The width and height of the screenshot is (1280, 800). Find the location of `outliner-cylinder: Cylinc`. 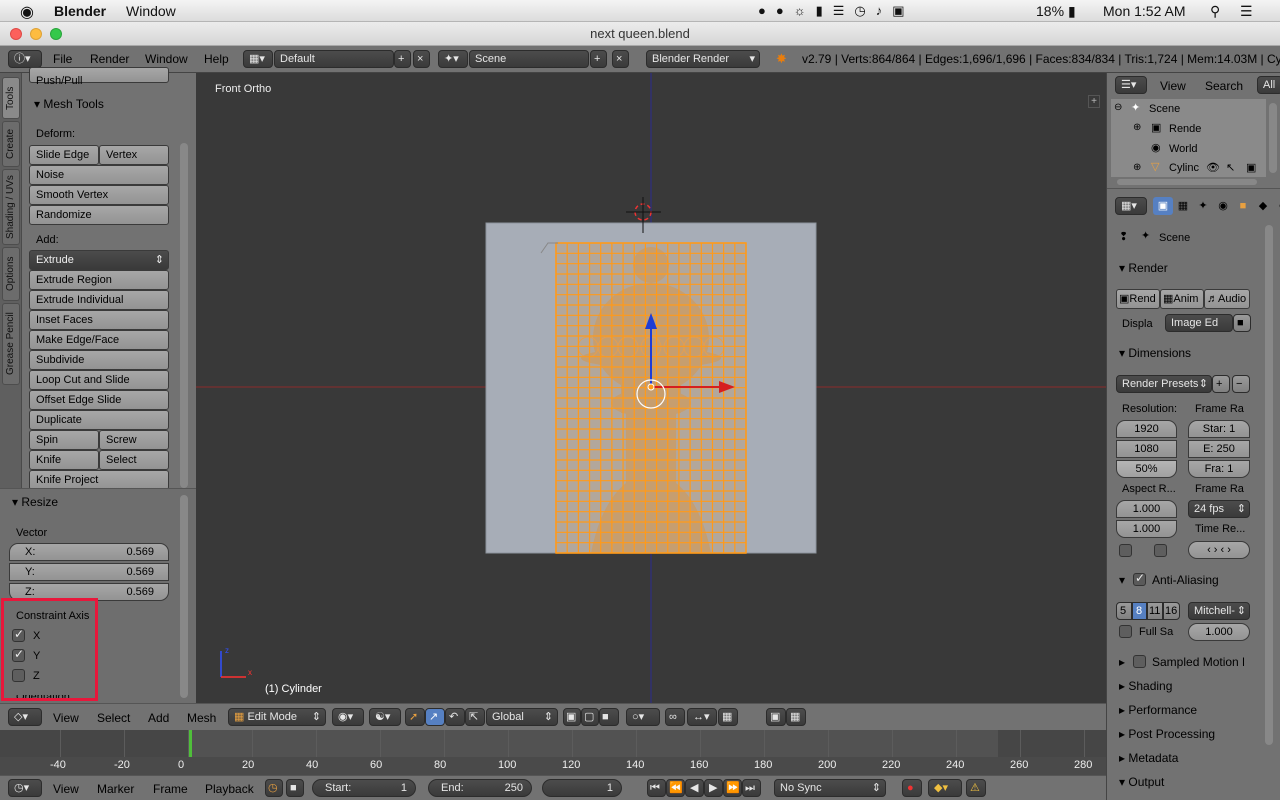

outliner-cylinder: Cylinc is located at coordinates (1184, 168).